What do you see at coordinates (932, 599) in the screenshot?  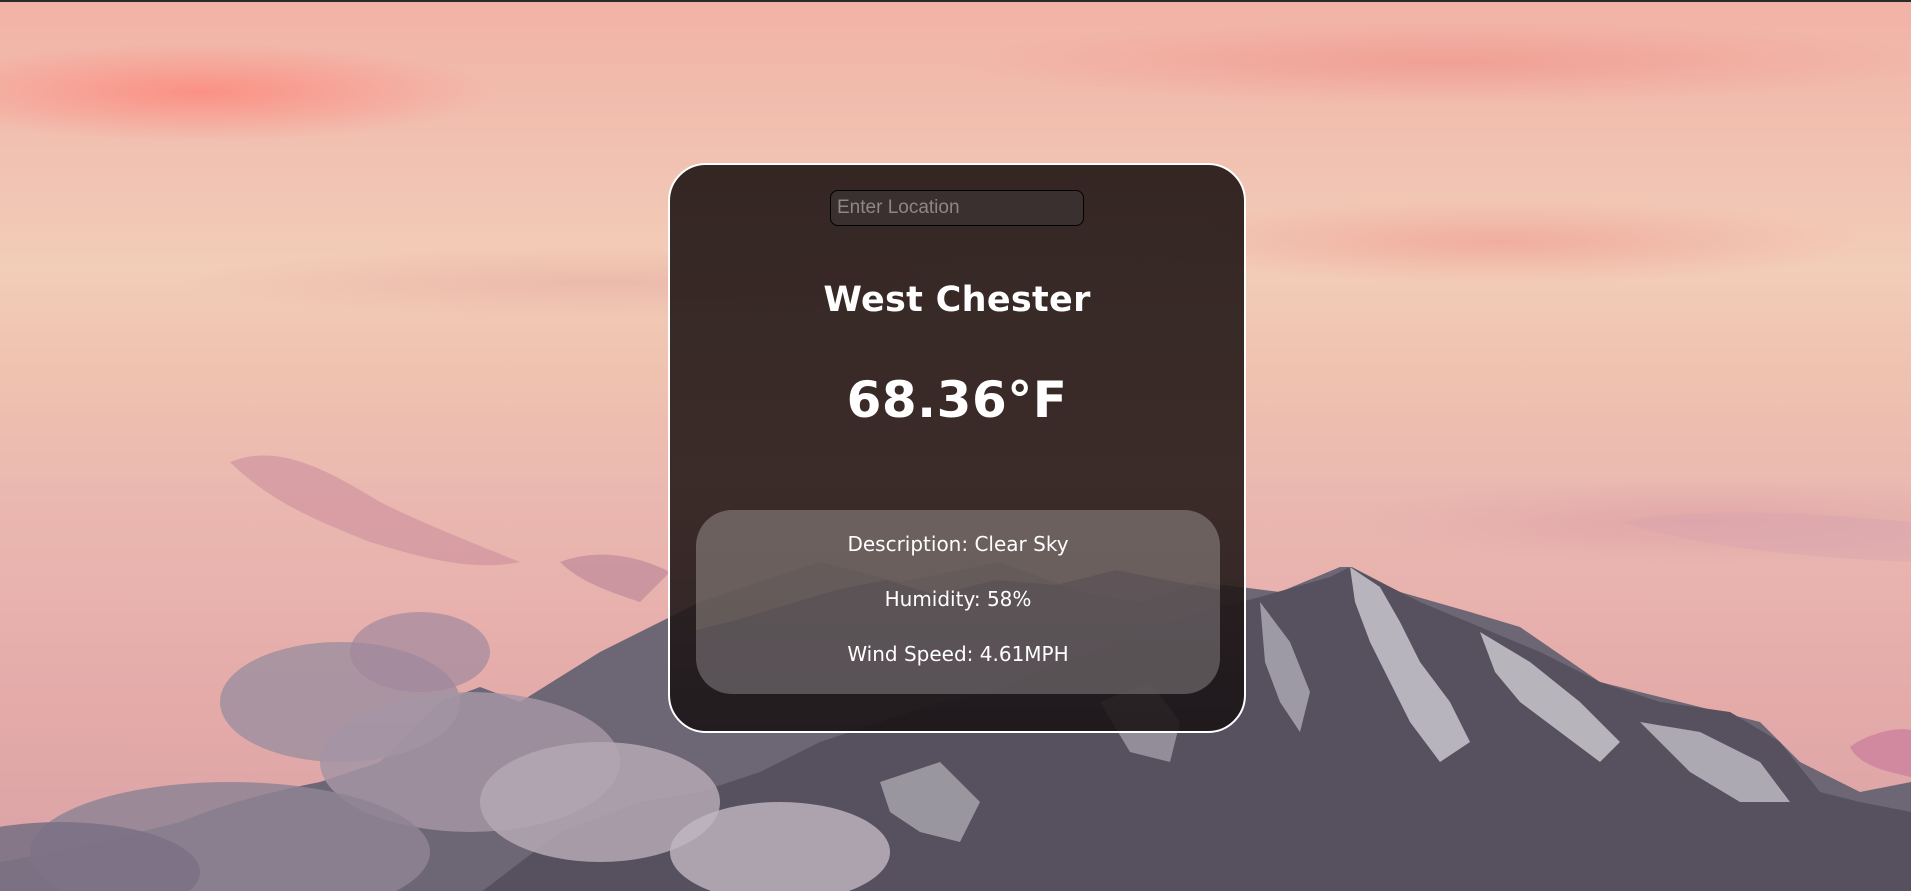 I see `humidity-label: Humidity:` at bounding box center [932, 599].